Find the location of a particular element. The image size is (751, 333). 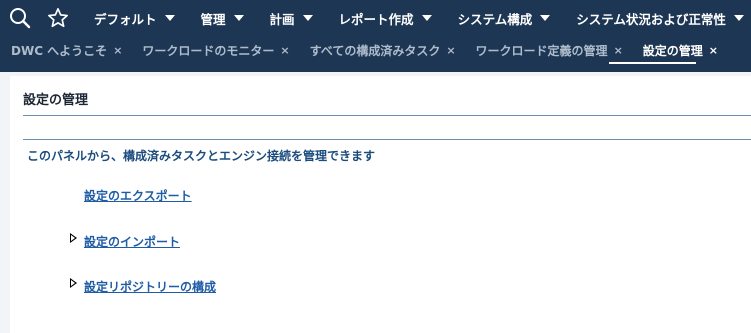

tab-welcome: DWC へようこそ × is located at coordinates (65, 50).